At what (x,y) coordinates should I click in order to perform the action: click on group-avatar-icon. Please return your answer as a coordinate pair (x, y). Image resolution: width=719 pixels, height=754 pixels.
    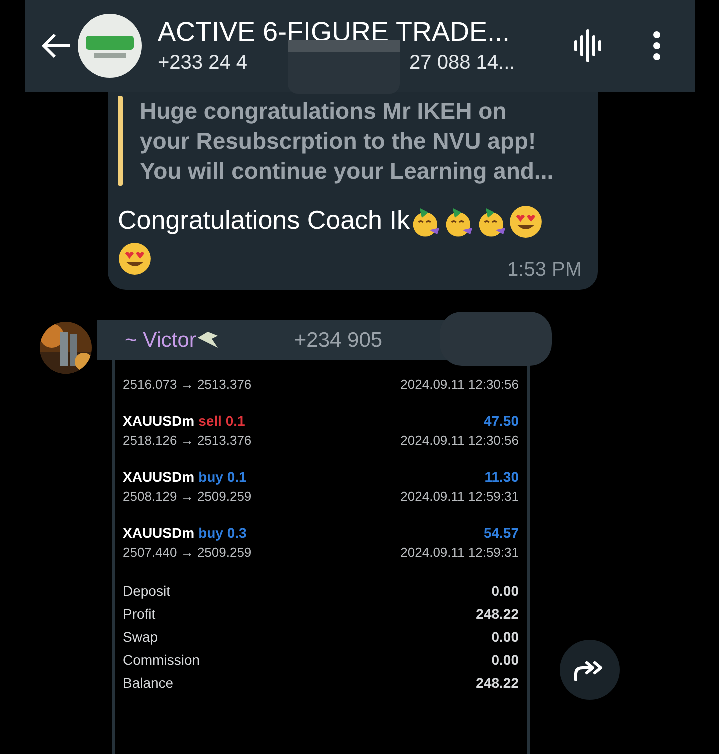
    Looking at the image, I should click on (110, 46).